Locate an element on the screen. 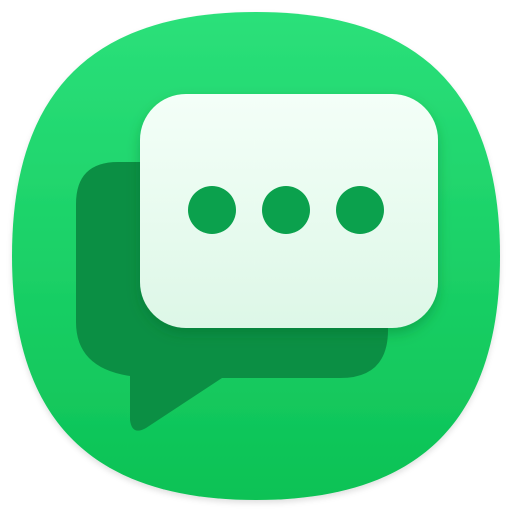  typing-dots is located at coordinates (286, 210).